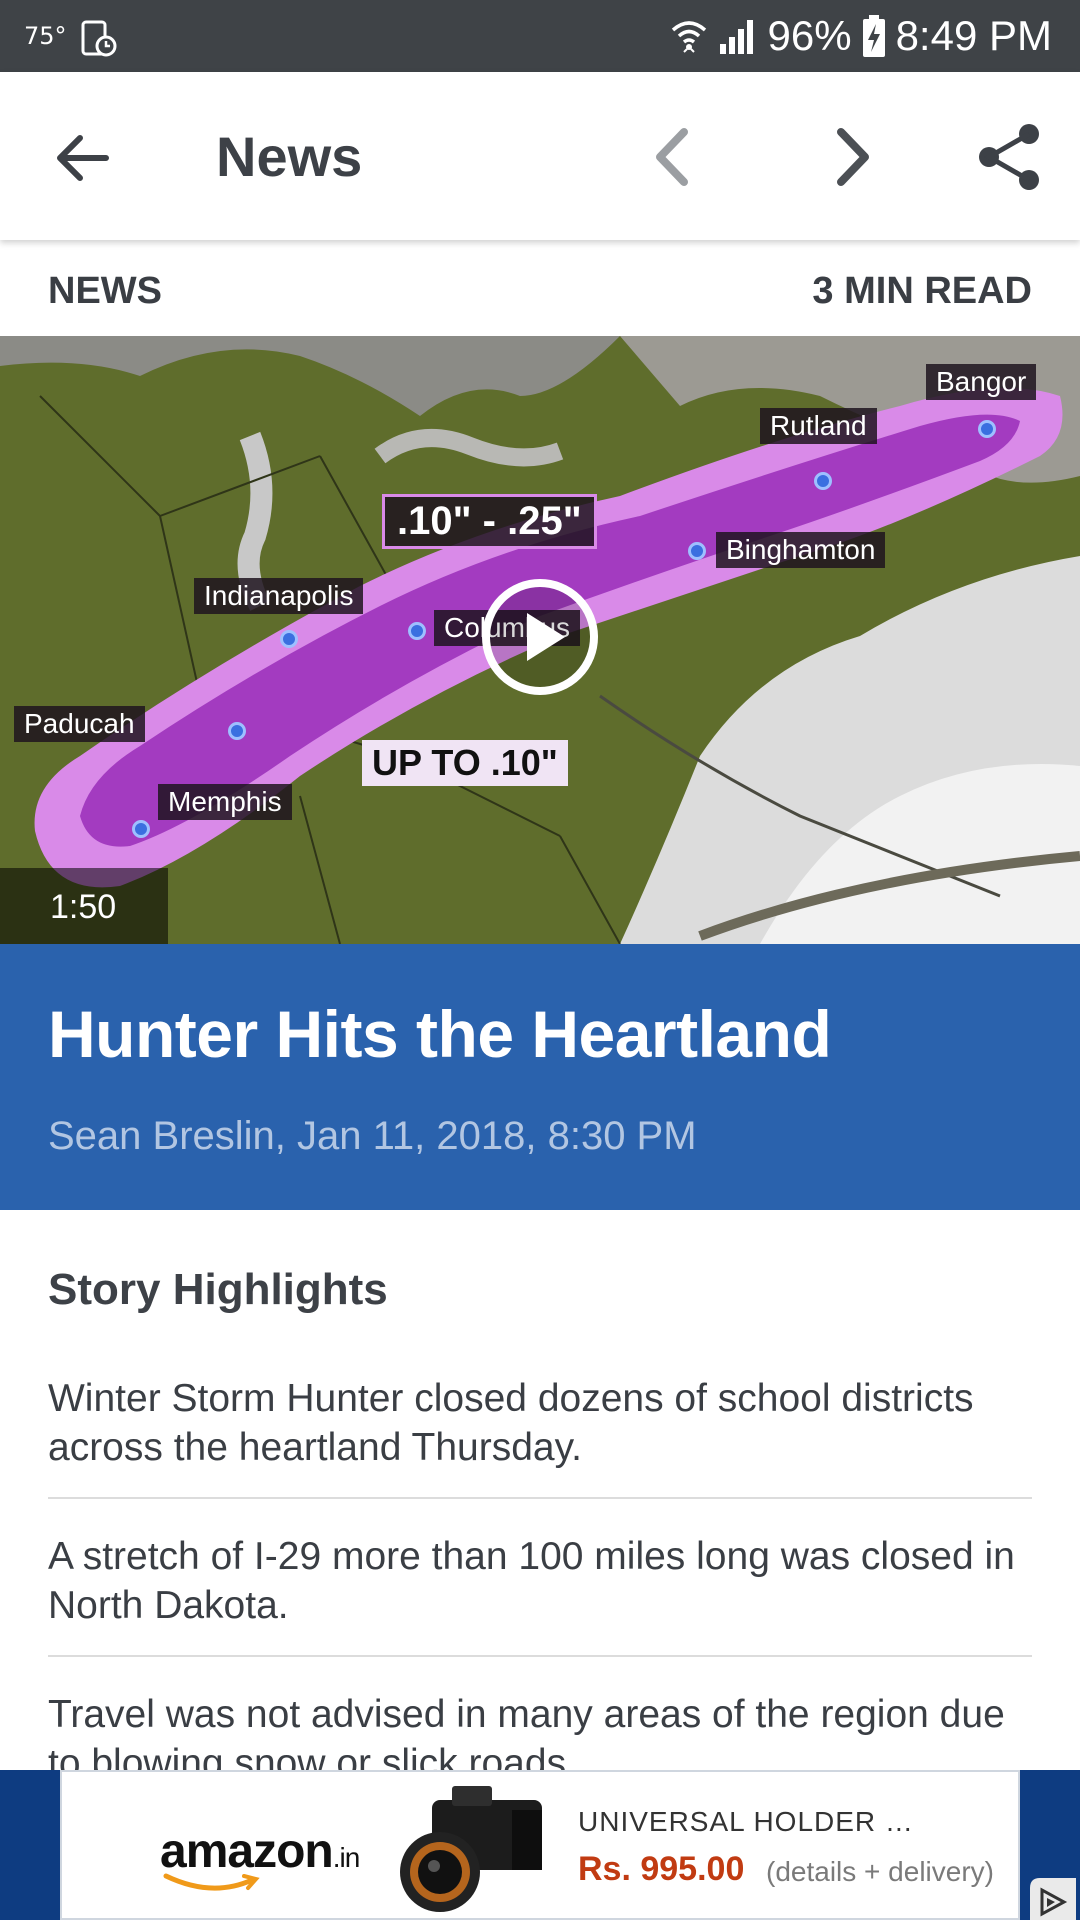  I want to click on map-city-label-rutland: Rutland, so click(818, 426).